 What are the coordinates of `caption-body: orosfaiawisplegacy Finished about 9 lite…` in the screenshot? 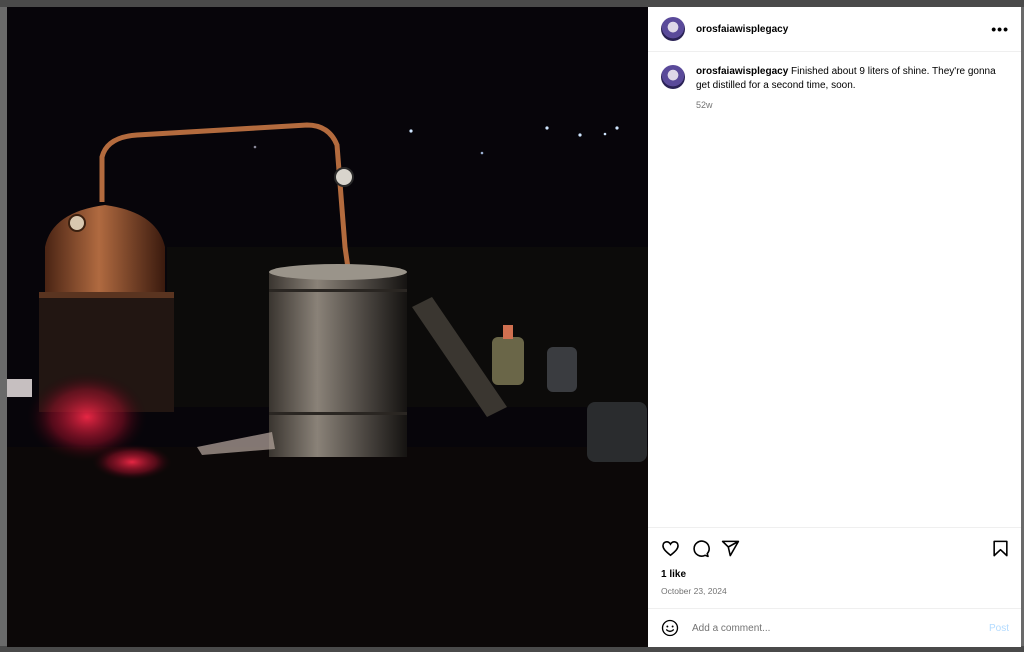 It's located at (852, 88).